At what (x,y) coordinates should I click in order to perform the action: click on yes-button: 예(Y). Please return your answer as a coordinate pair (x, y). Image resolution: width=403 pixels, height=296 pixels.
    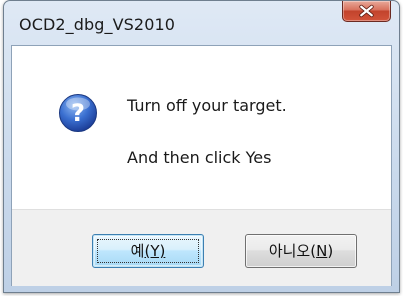
    Looking at the image, I should click on (148, 251).